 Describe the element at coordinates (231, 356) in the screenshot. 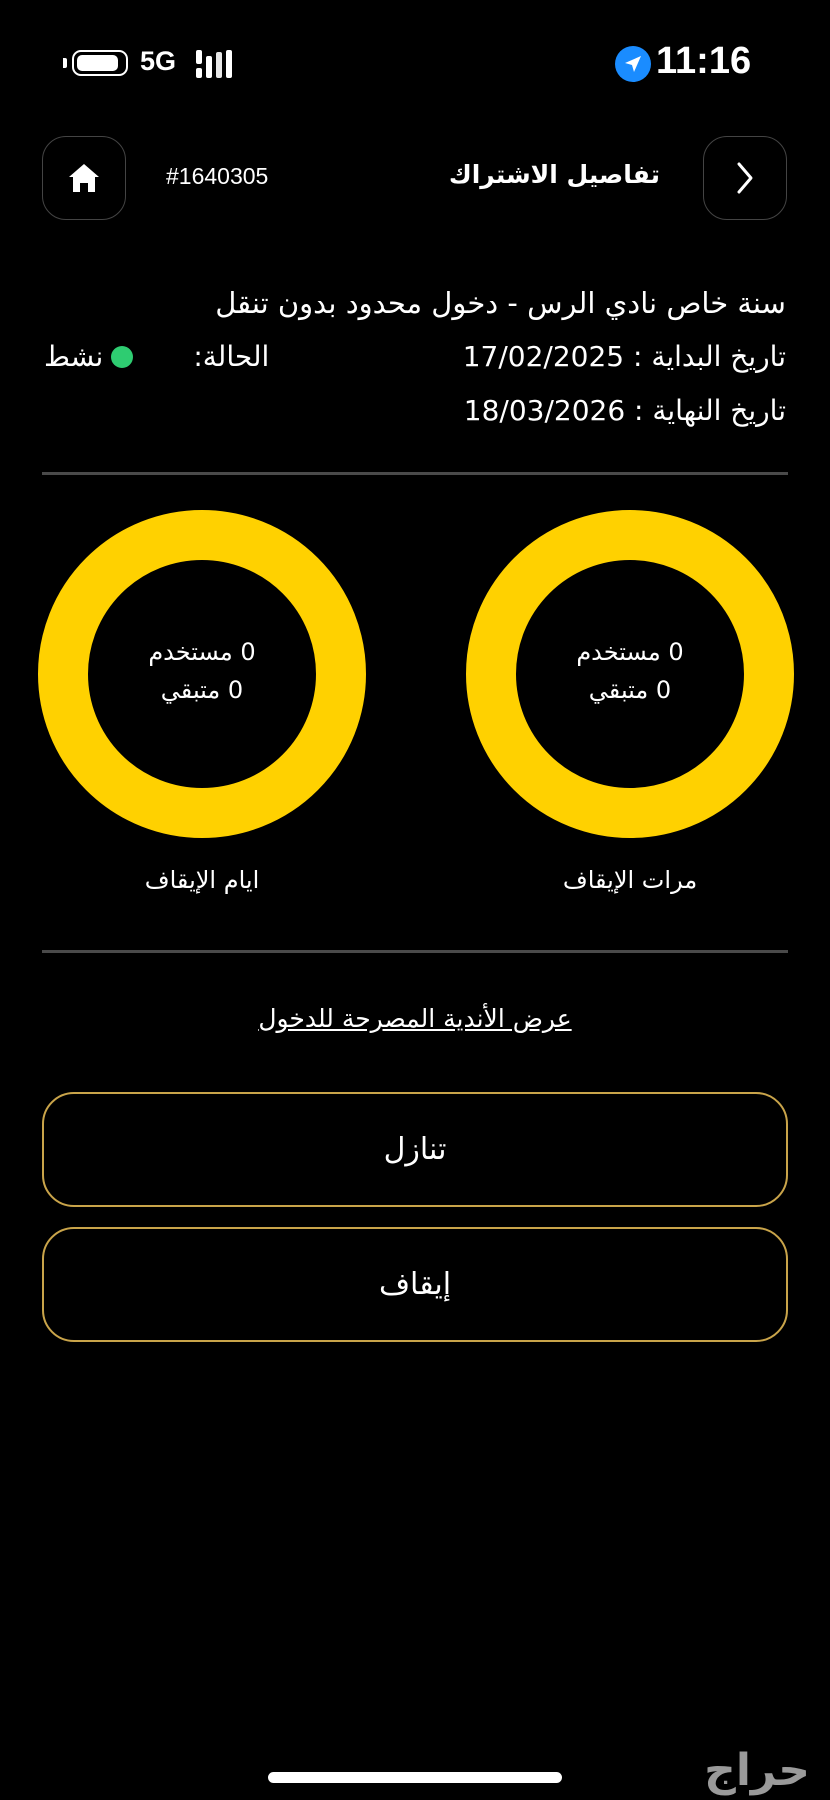

I see `status-label: الحالة:` at that location.